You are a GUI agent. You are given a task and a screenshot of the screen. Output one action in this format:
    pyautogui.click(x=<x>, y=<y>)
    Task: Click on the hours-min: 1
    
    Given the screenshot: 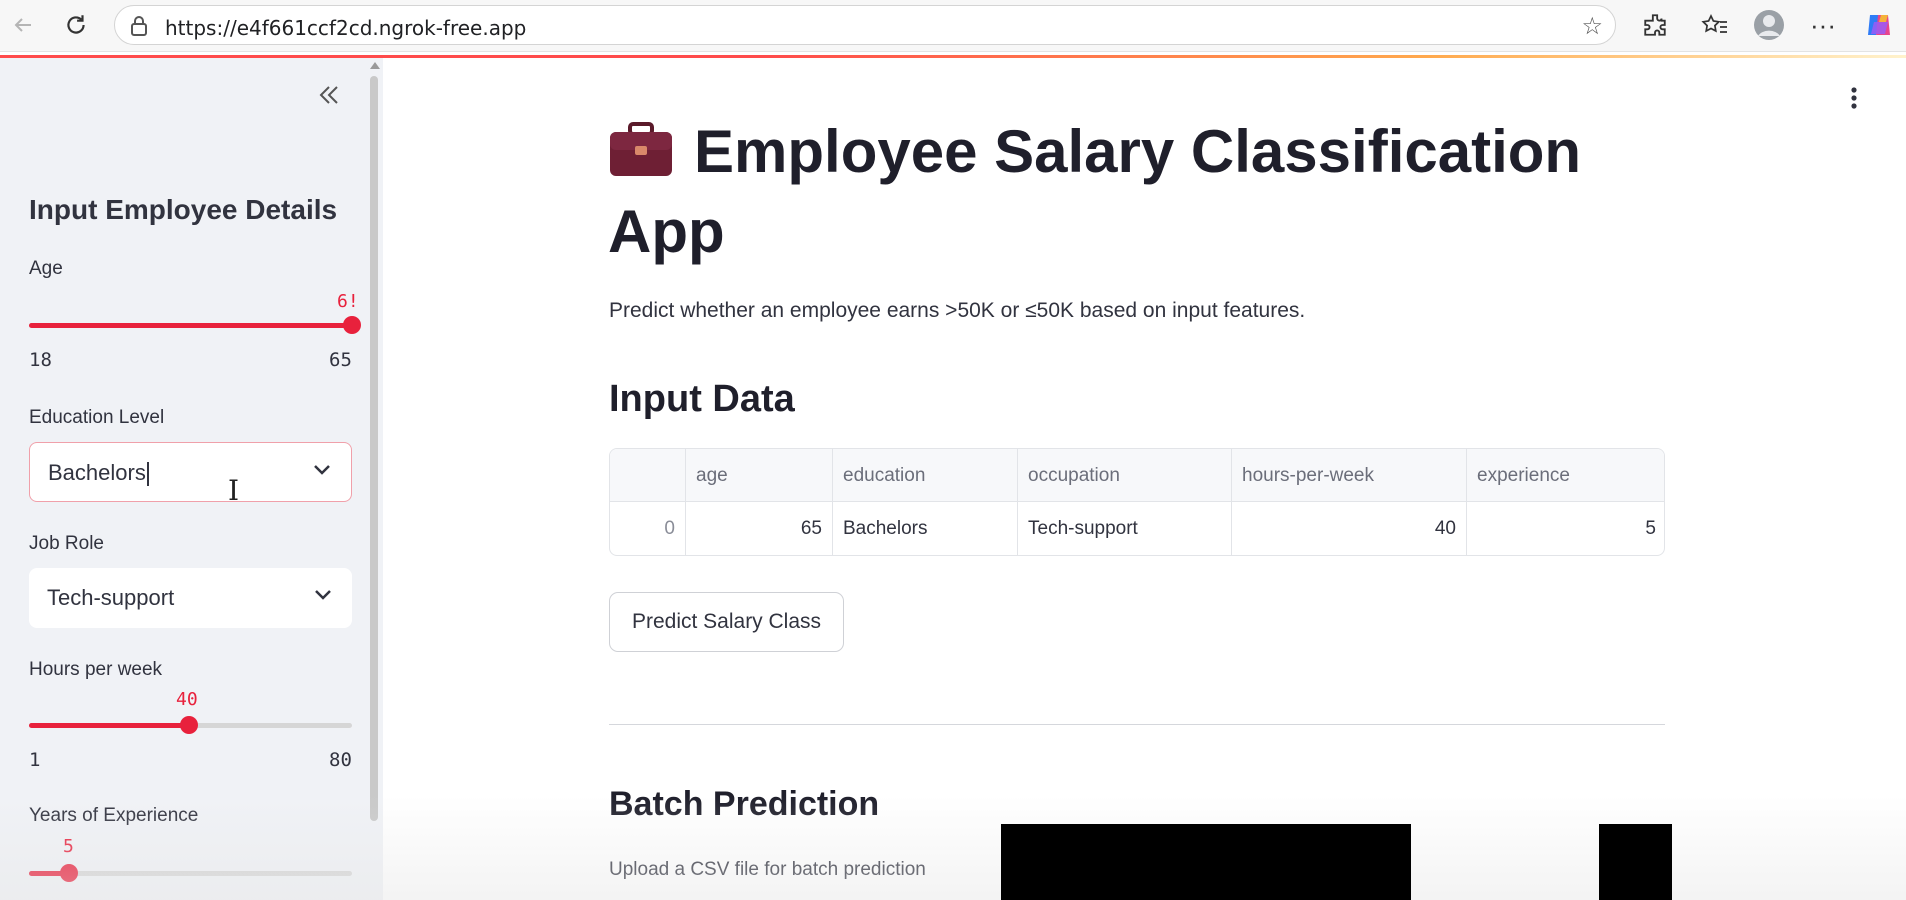 What is the action you would take?
    pyautogui.click(x=35, y=760)
    